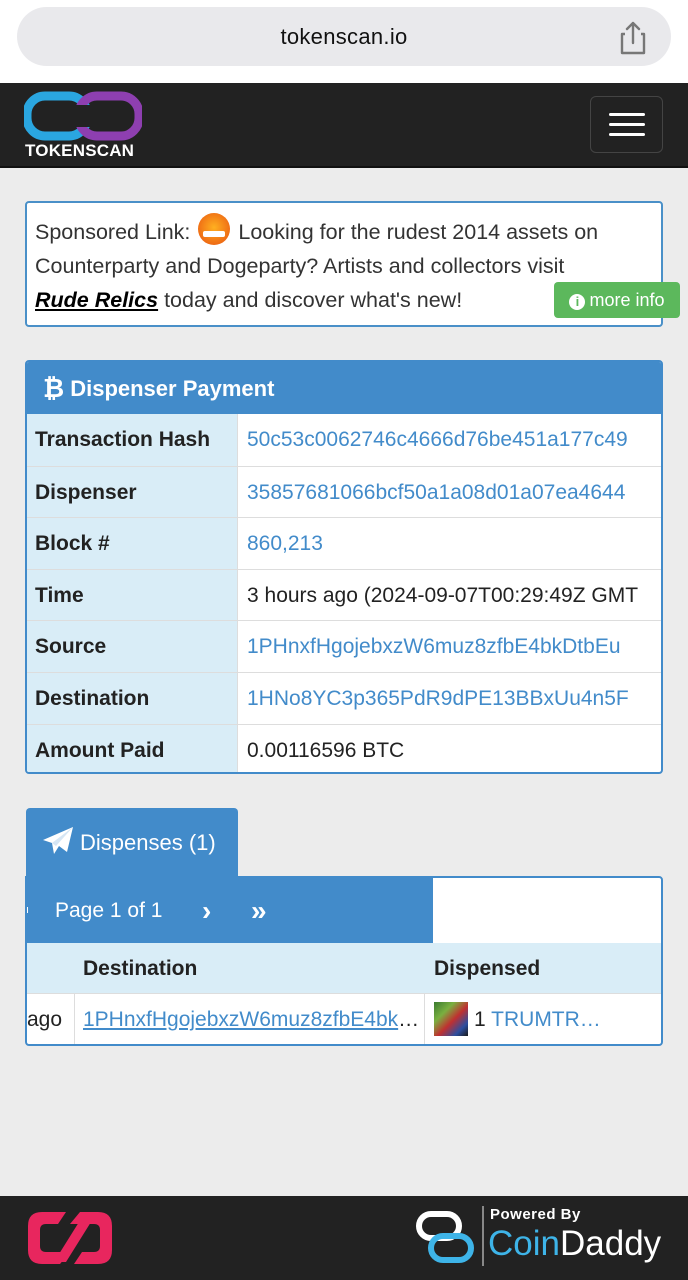  I want to click on tab-dispenses: Dispenses (1), so click(132, 842).